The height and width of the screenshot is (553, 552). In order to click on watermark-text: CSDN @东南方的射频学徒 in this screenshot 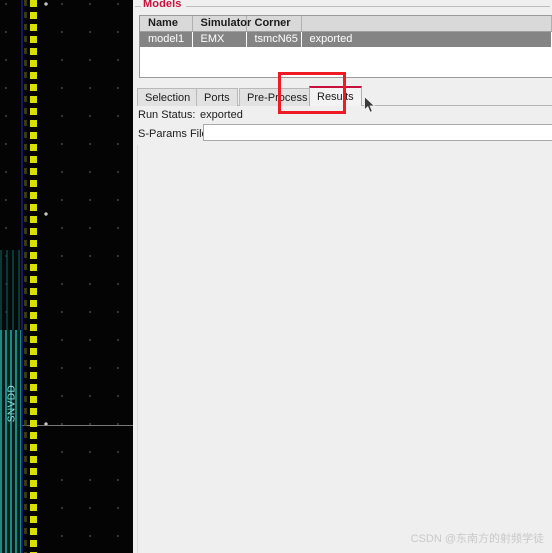, I will do `click(477, 539)`.